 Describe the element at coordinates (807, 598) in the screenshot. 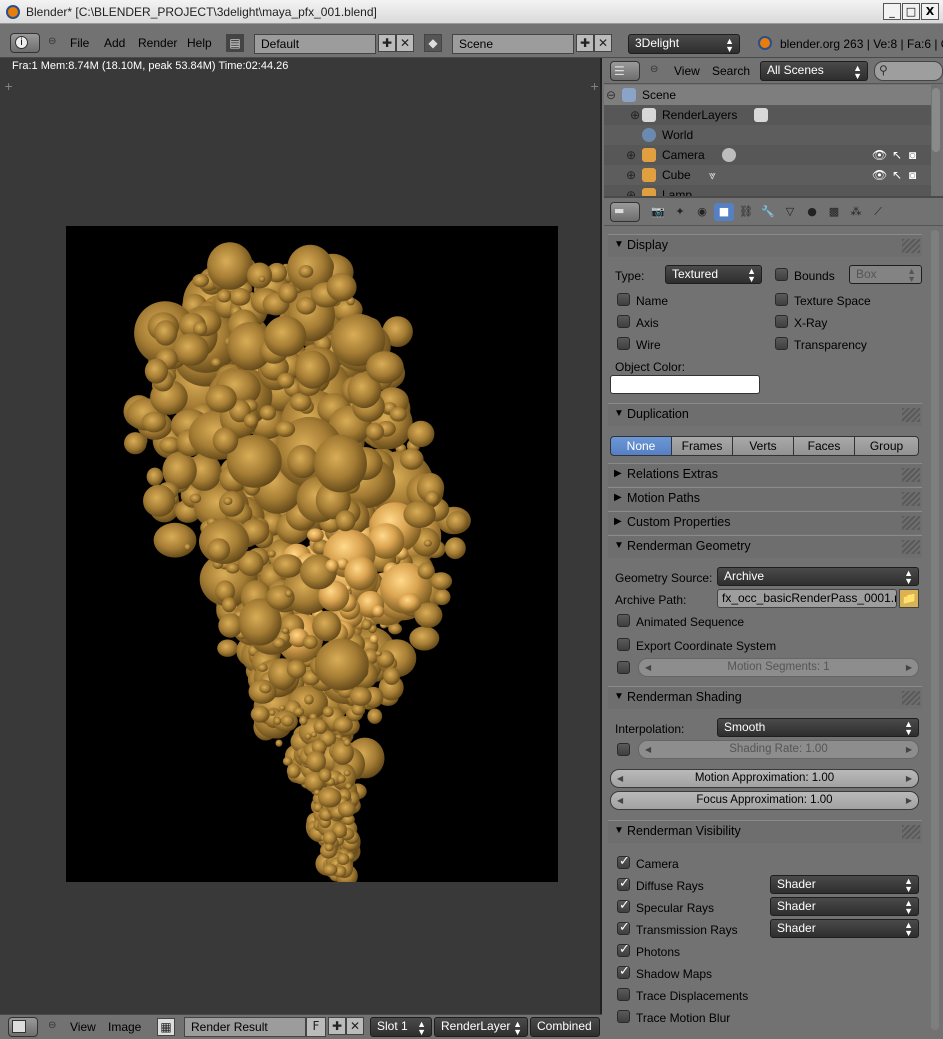

I see `archive-path-input: fx_occ_basicRenderPass_0001.rib` at that location.